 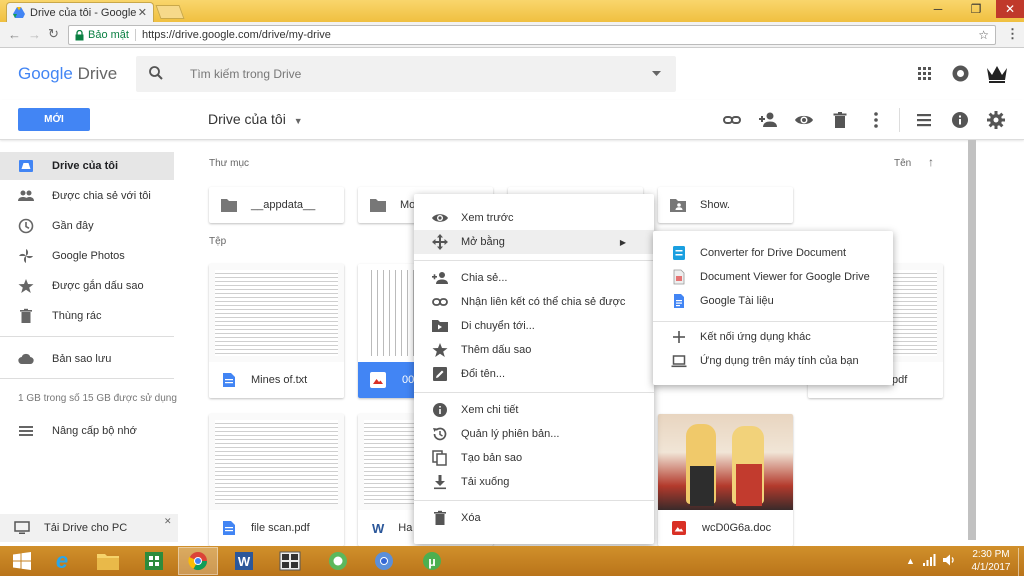 What do you see at coordinates (80, 12) in the screenshot?
I see `browser-tab: Drive của tôi - Google D ✕` at bounding box center [80, 12].